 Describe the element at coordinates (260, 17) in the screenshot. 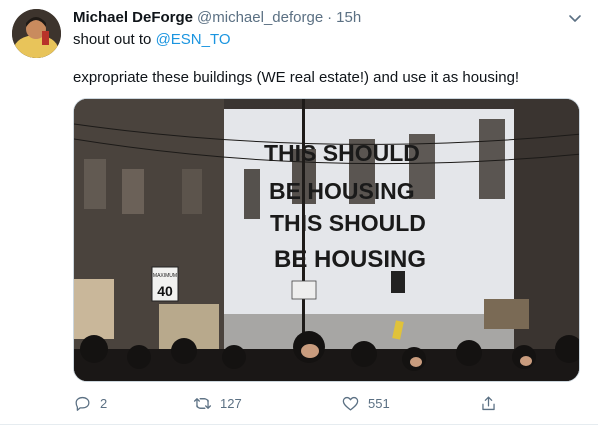

I see `user-handle: @michael_deforge` at that location.